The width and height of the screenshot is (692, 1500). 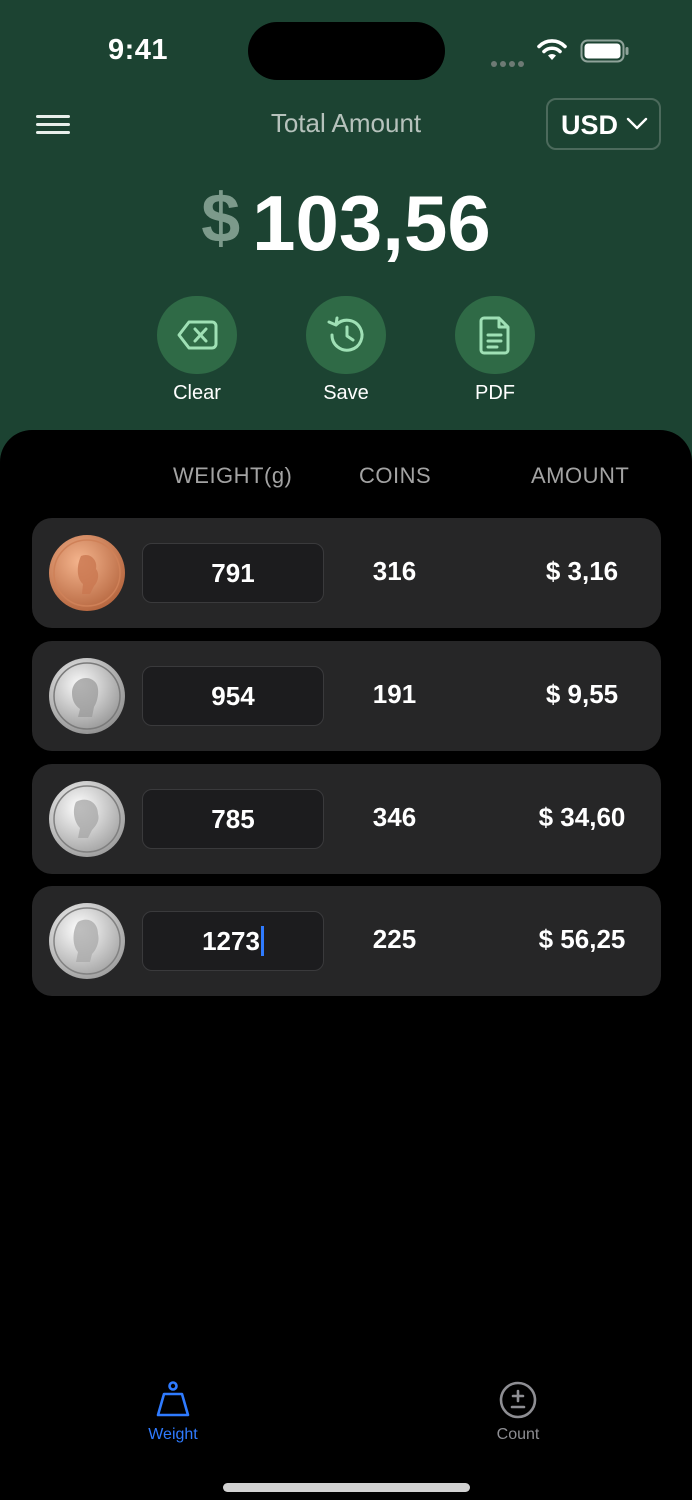 I want to click on pdf-button-circle, so click(x=495, y=335).